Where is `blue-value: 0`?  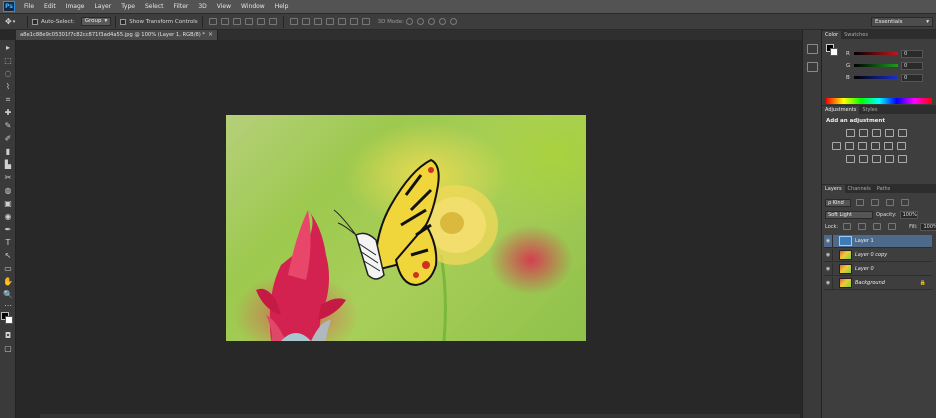 blue-value: 0 is located at coordinates (912, 77).